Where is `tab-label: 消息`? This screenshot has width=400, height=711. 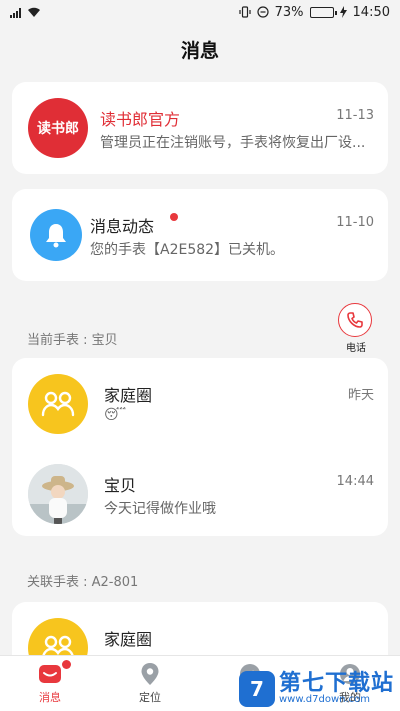
tab-label: 消息 is located at coordinates (50, 697).